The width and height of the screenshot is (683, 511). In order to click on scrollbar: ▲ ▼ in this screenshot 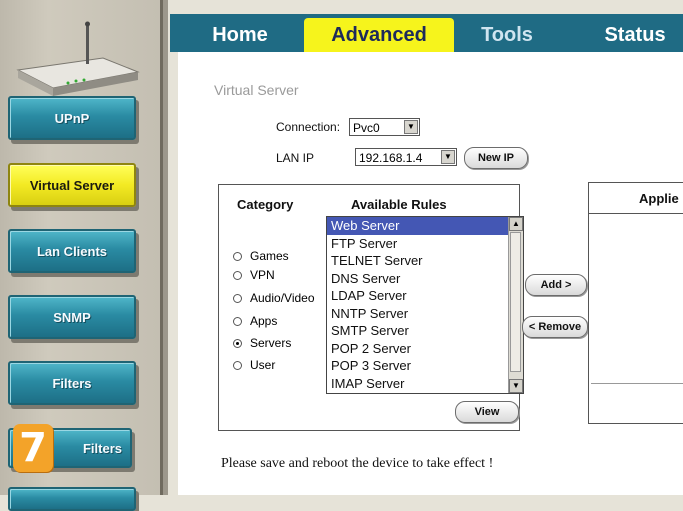, I will do `click(515, 305)`.